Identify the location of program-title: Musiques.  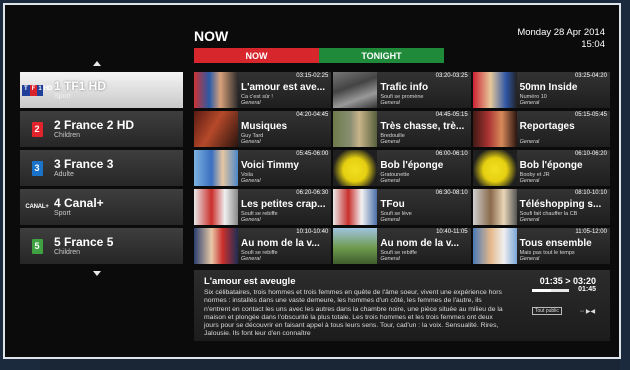
(264, 126).